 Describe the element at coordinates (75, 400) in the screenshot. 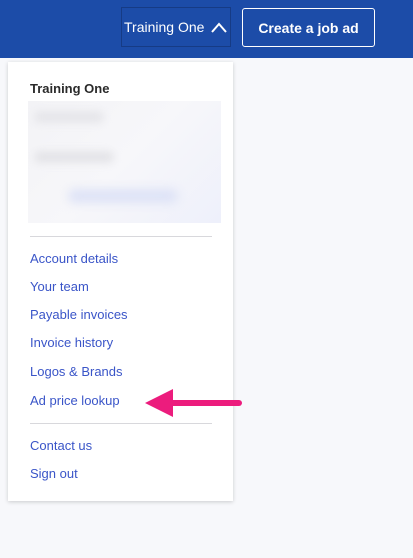

I see `ad-price-lookup-link: Ad price lookup` at that location.